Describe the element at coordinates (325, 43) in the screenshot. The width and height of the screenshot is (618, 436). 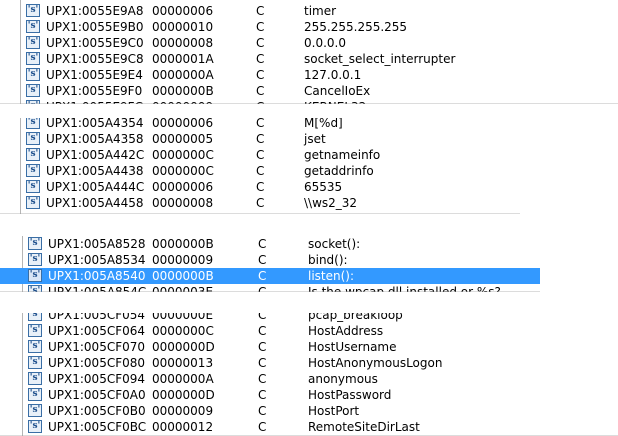
I see `string-cell: 0.0.0.0` at that location.